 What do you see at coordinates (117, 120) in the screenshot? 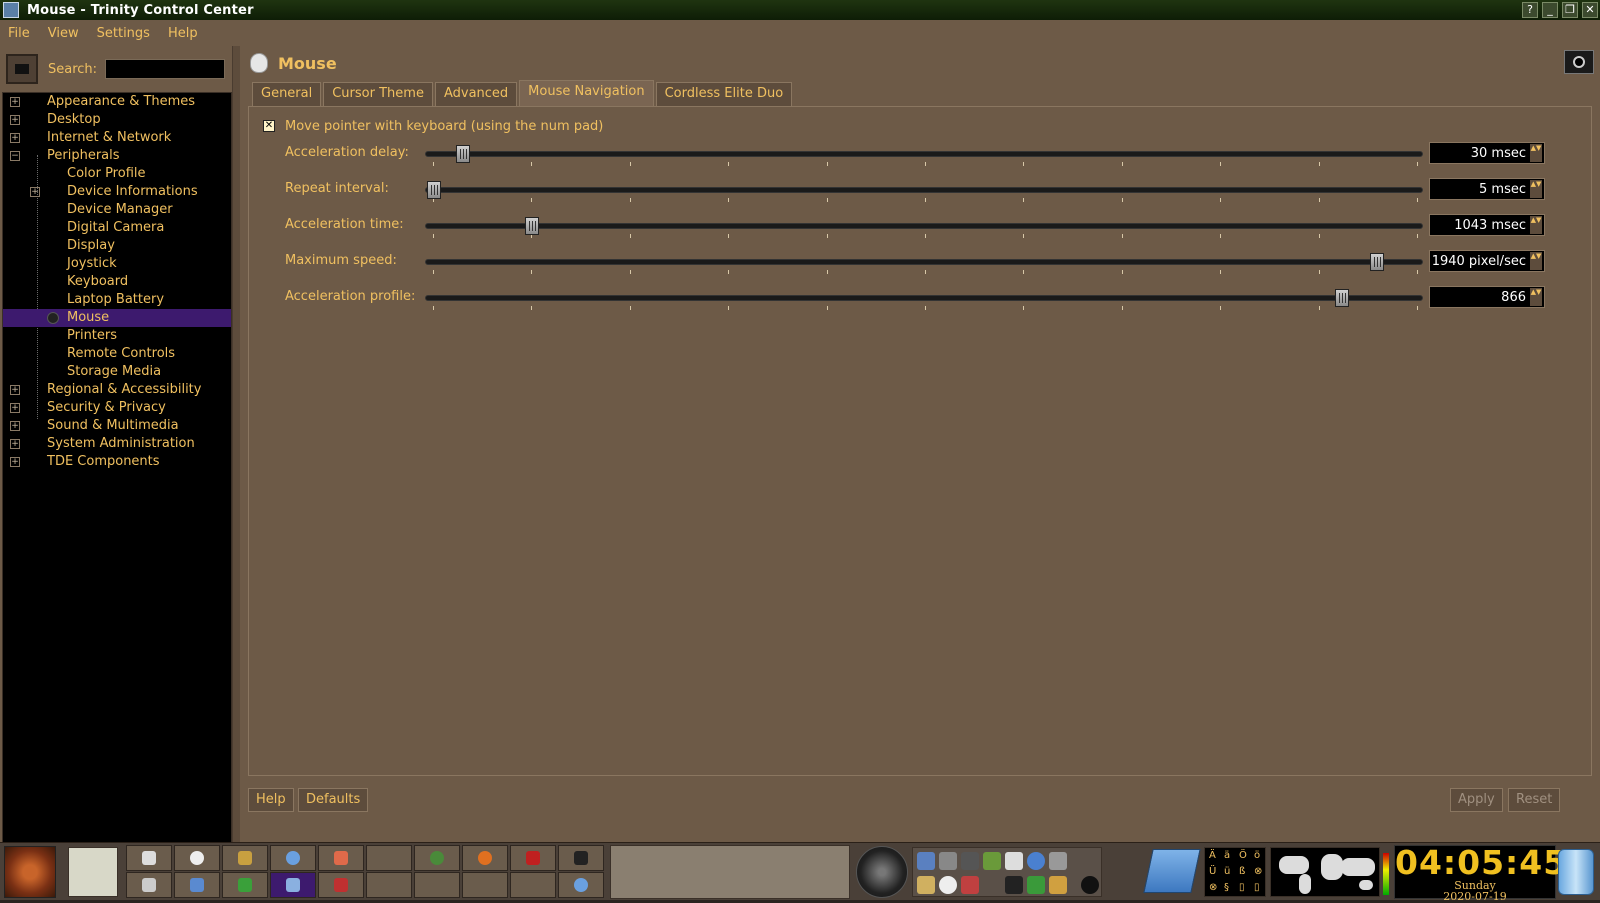
I see `tree-item: + Desktop` at bounding box center [117, 120].